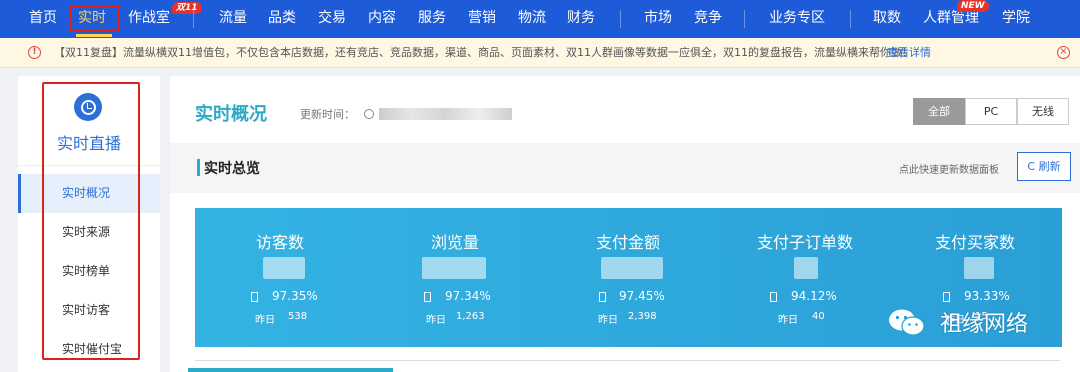 This screenshot has height=372, width=1080. I want to click on tab-indicator, so click(290, 370).